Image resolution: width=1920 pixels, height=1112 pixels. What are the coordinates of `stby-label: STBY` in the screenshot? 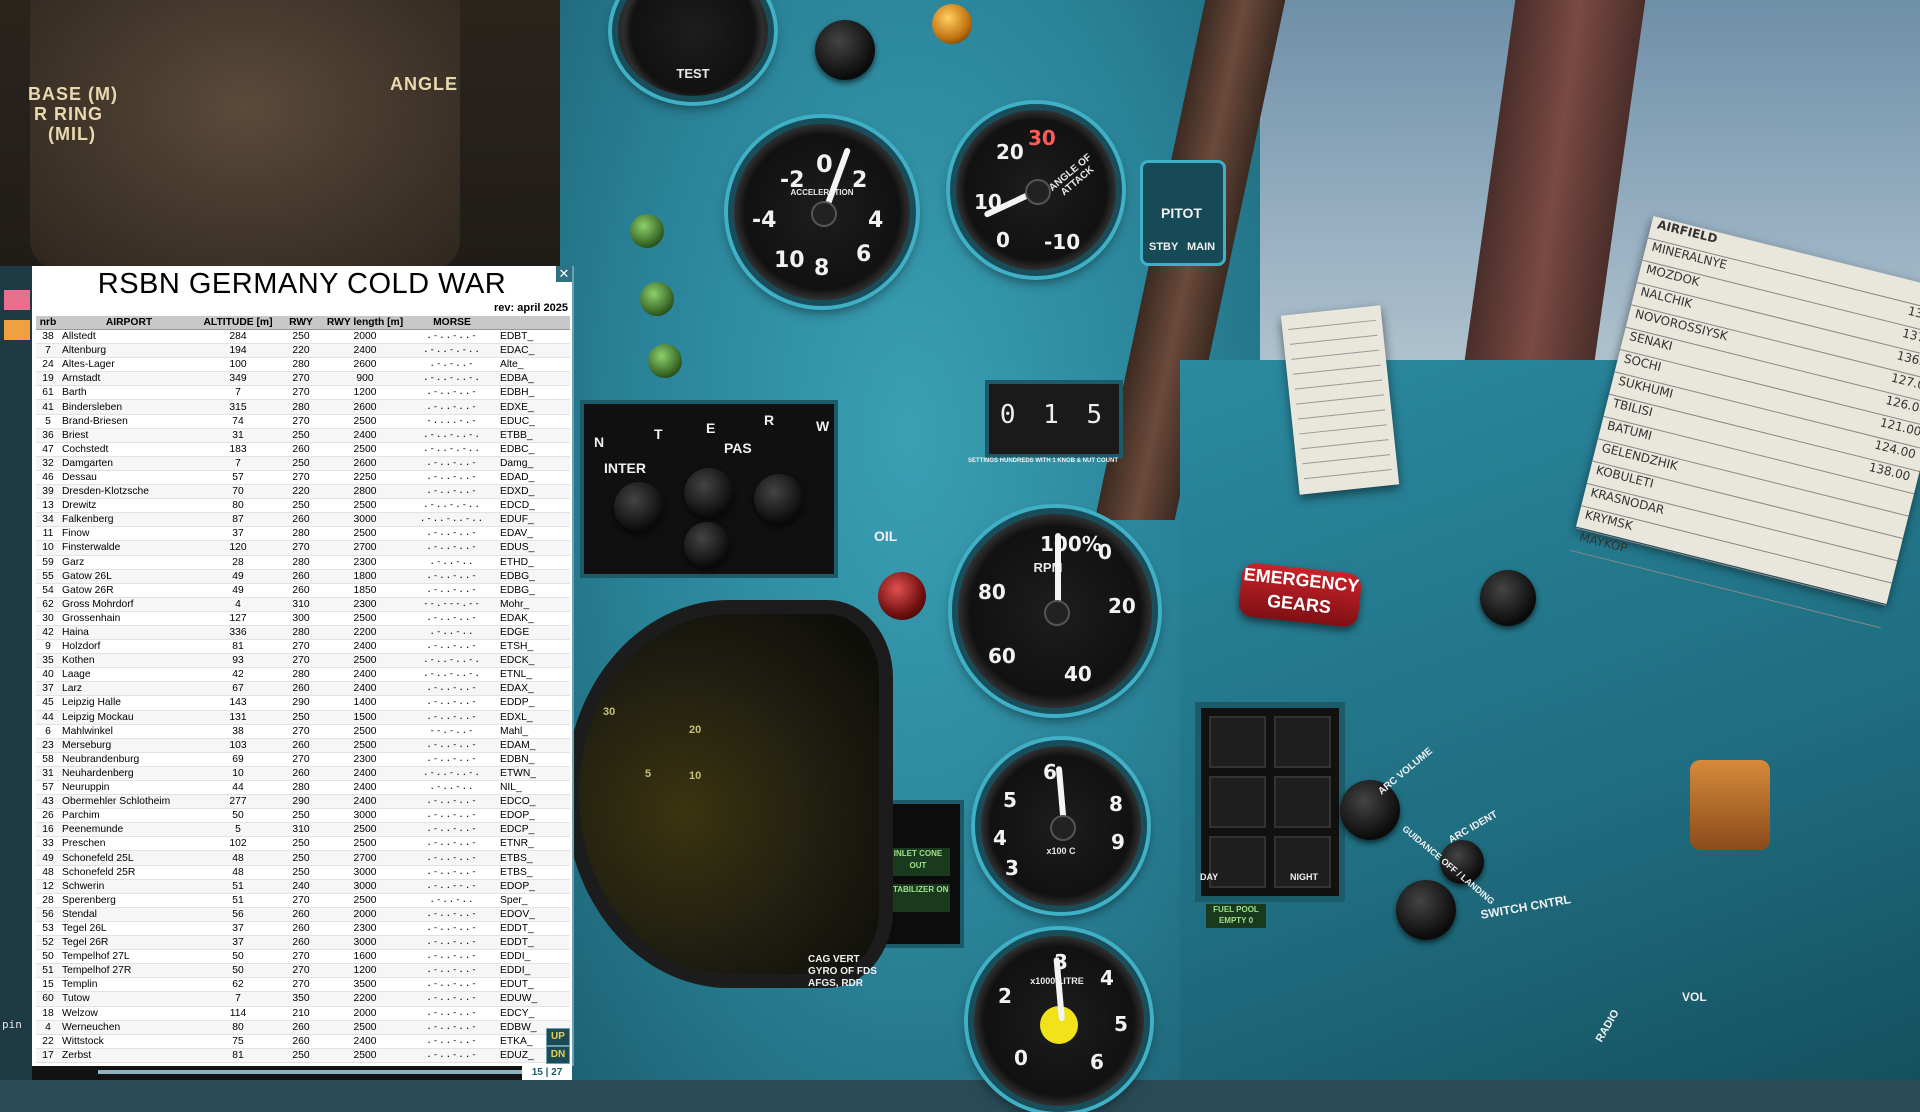 It's located at (1164, 247).